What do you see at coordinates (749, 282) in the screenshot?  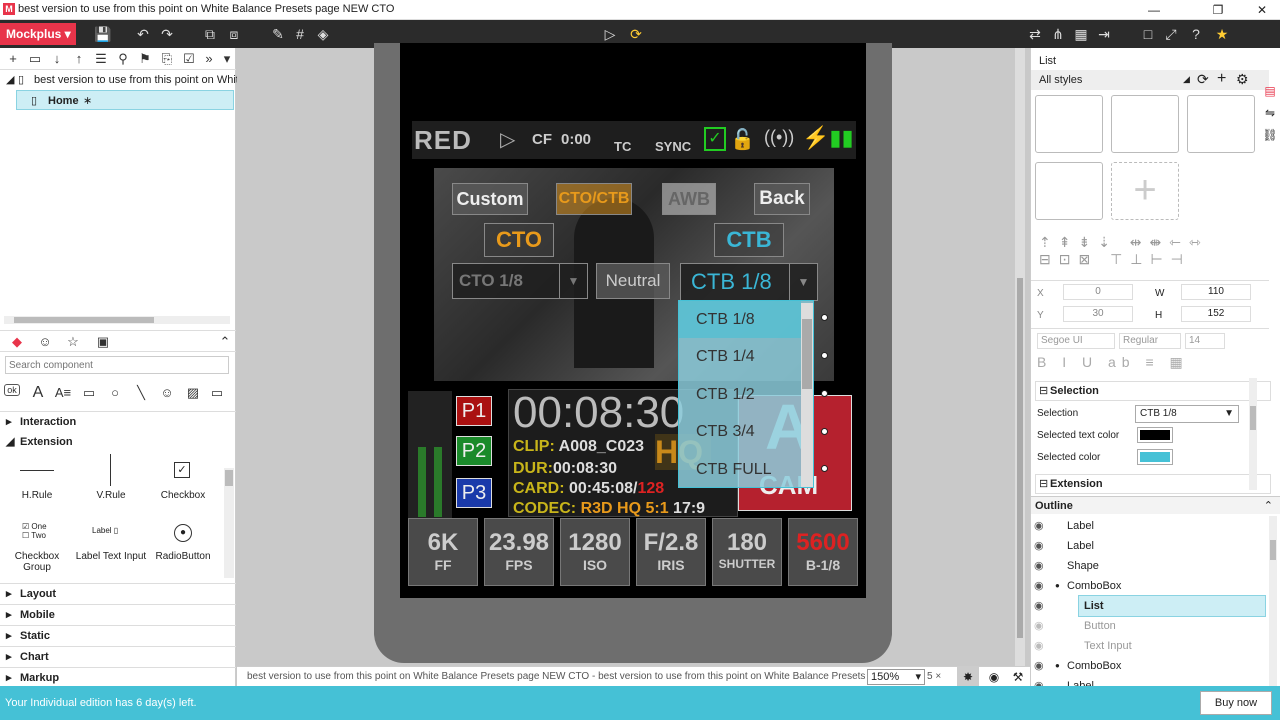 I see `ctb-combobox: CTB 1/8 ▼` at bounding box center [749, 282].